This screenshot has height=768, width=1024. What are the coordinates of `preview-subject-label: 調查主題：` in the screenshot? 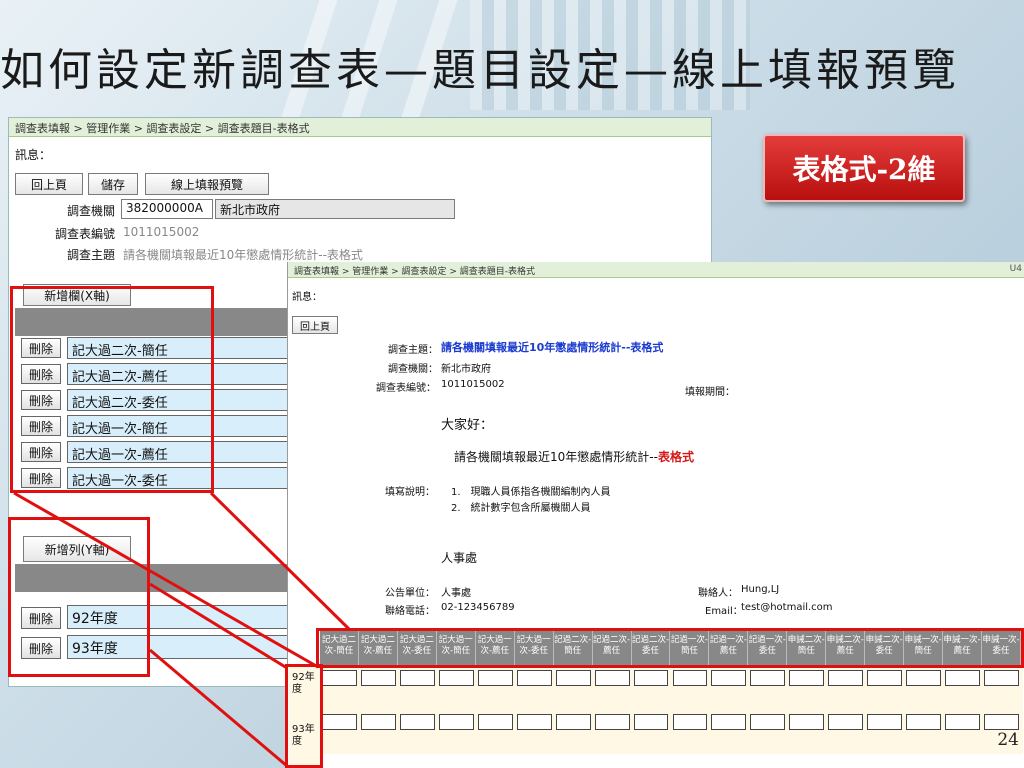 It's located at (413, 350).